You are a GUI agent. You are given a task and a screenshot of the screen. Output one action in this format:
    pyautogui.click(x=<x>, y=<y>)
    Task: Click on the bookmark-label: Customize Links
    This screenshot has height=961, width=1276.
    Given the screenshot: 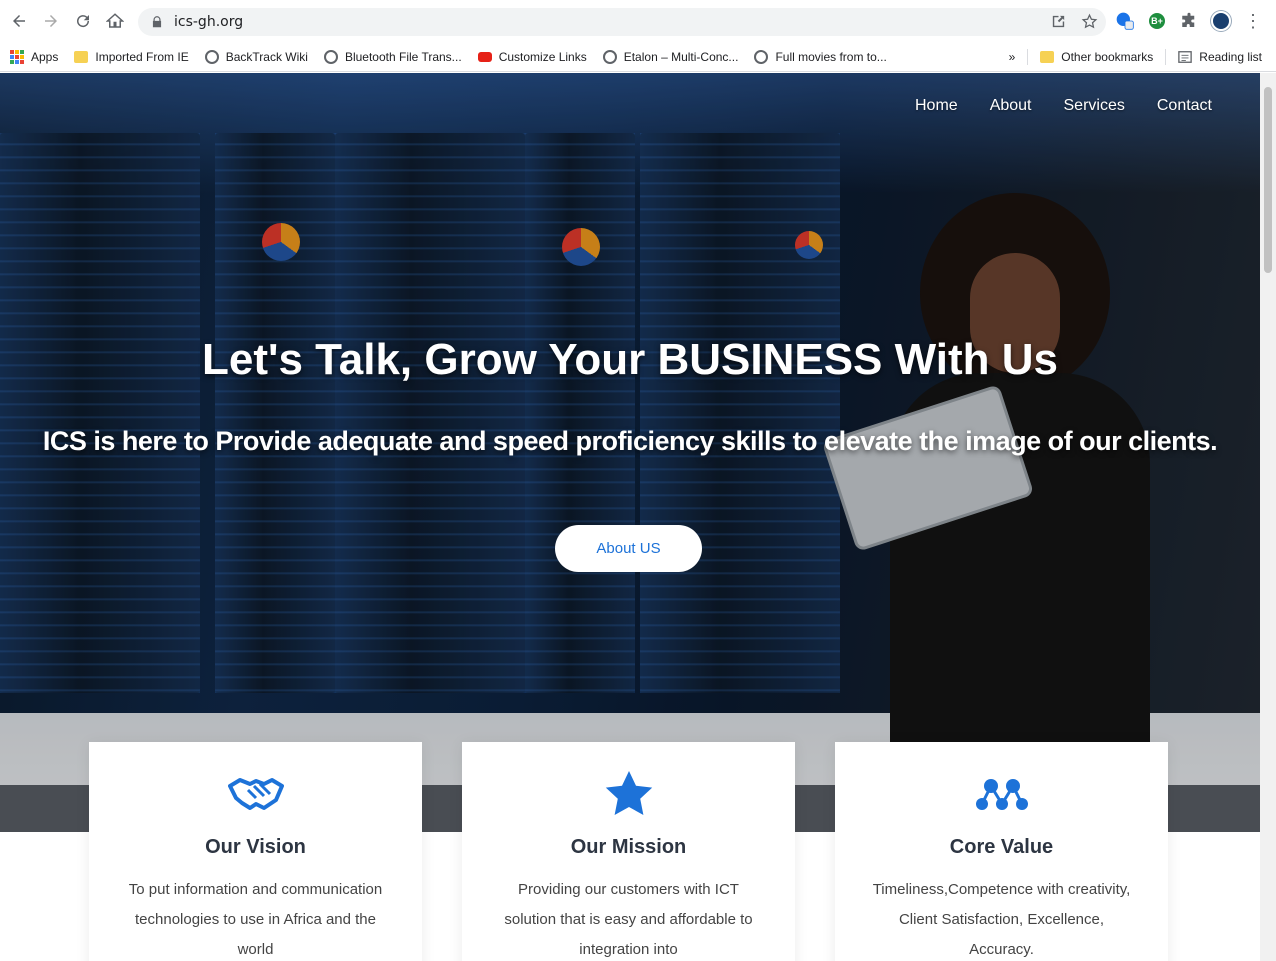 What is the action you would take?
    pyautogui.click(x=542, y=56)
    